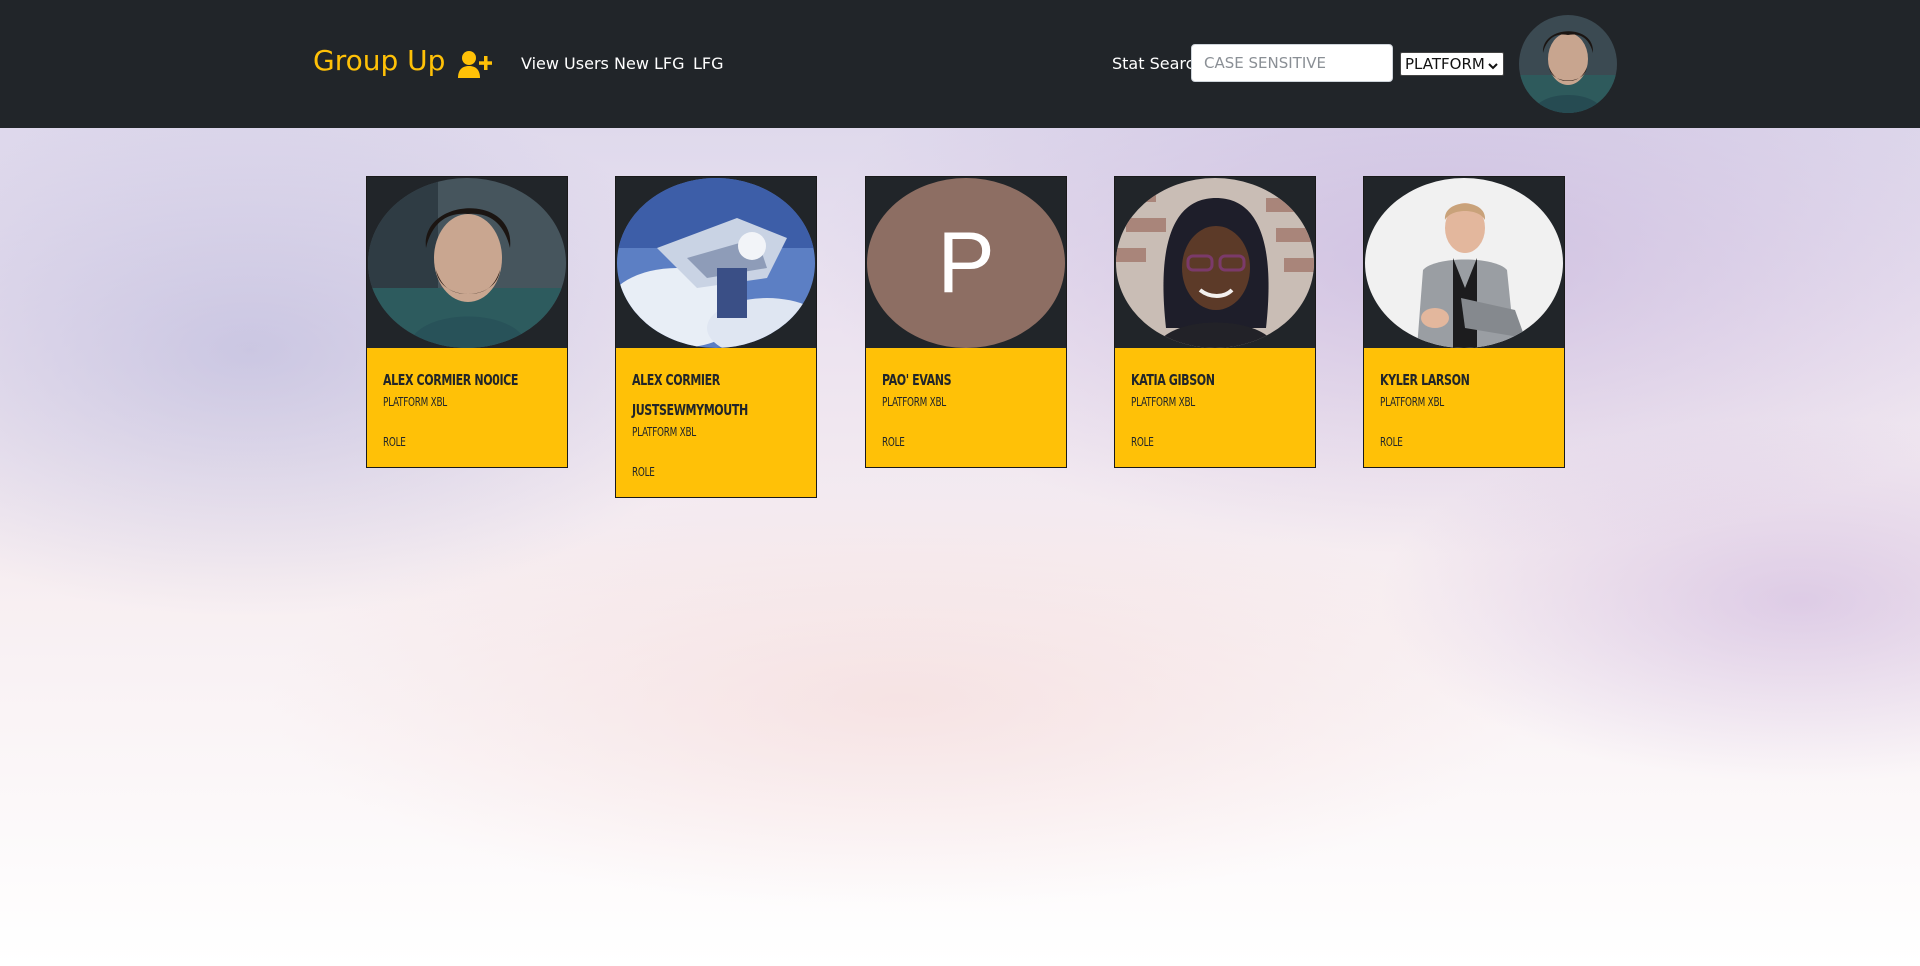 The image size is (1920, 966). I want to click on platform-select-value: PLATFORM, so click(1445, 64).